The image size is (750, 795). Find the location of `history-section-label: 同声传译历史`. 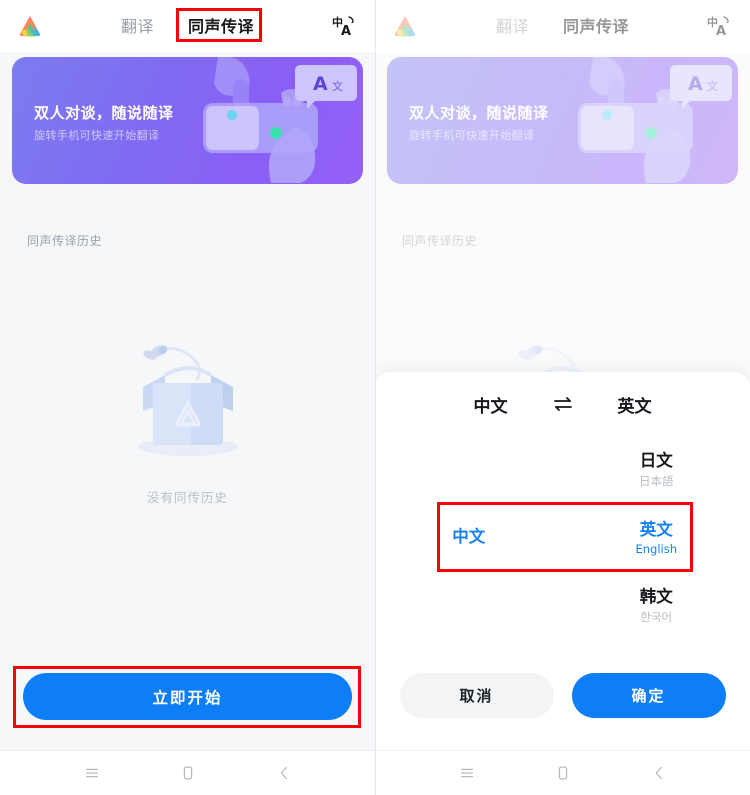

history-section-label: 同声传译历史 is located at coordinates (65, 241).